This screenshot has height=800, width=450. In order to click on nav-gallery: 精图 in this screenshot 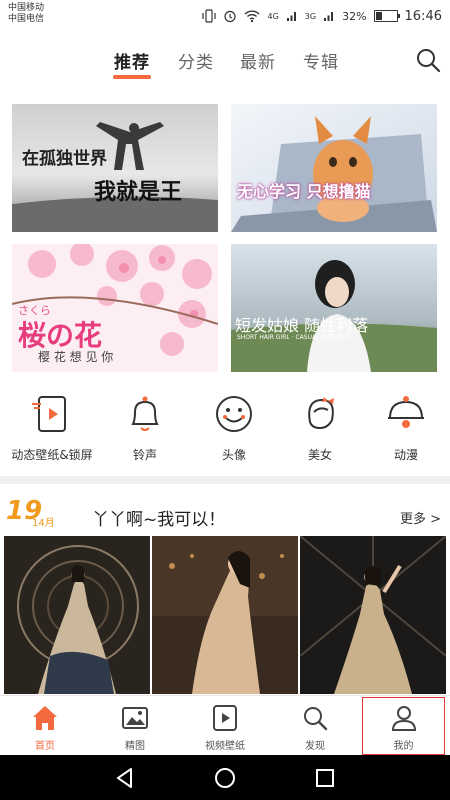, I will do `click(135, 726)`.